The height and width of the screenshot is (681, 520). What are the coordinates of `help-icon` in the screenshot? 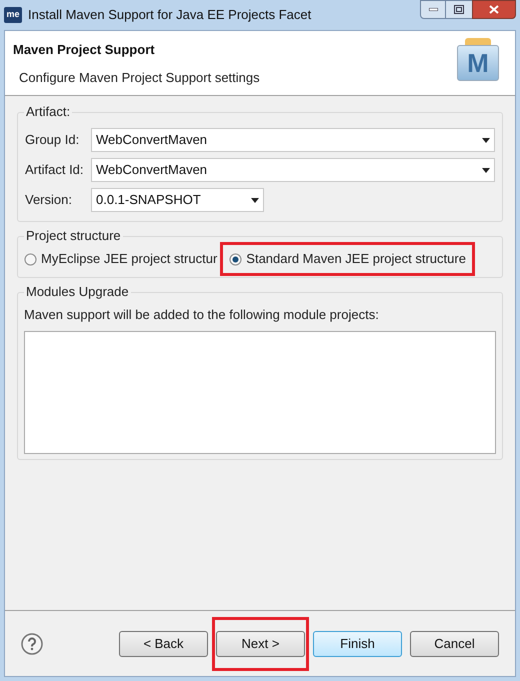 It's located at (32, 643).